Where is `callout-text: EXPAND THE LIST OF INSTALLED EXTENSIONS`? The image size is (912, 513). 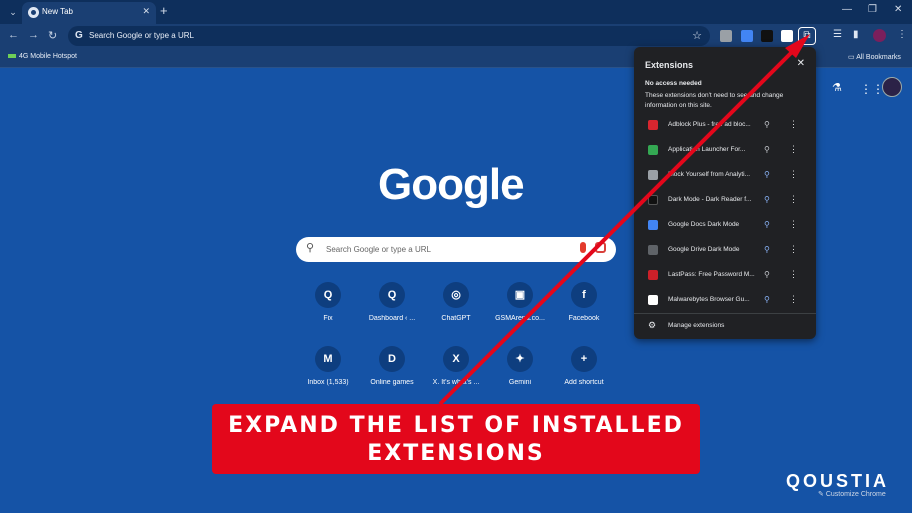
callout-text: EXPAND THE LIST OF INSTALLED EXTENSIONS is located at coordinates (456, 440).